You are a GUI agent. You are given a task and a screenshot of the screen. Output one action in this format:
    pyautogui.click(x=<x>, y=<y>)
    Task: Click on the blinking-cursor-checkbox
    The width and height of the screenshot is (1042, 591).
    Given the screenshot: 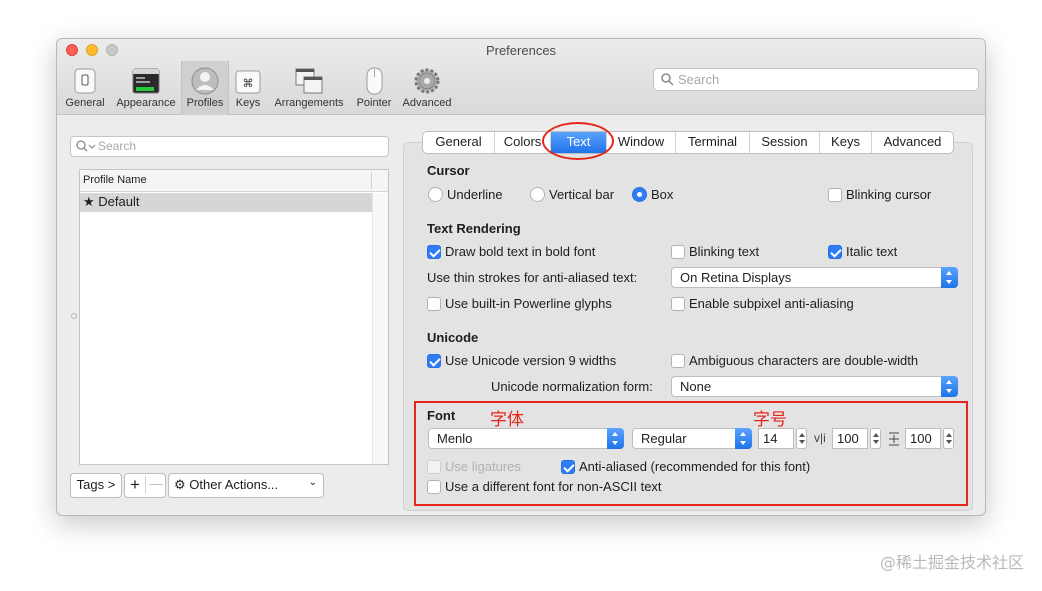 What is the action you would take?
    pyautogui.click(x=835, y=195)
    